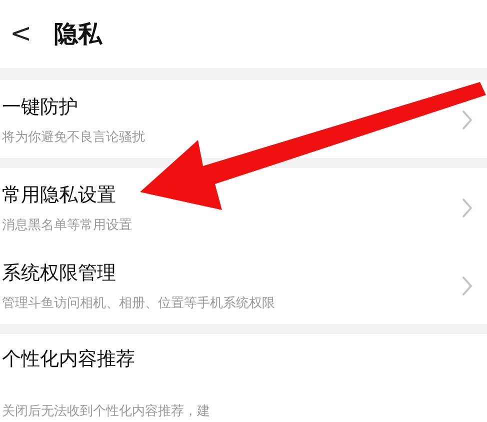 Image resolution: width=487 pixels, height=422 pixels. What do you see at coordinates (59, 273) in the screenshot?
I see `item-title: 系统权限管理` at bounding box center [59, 273].